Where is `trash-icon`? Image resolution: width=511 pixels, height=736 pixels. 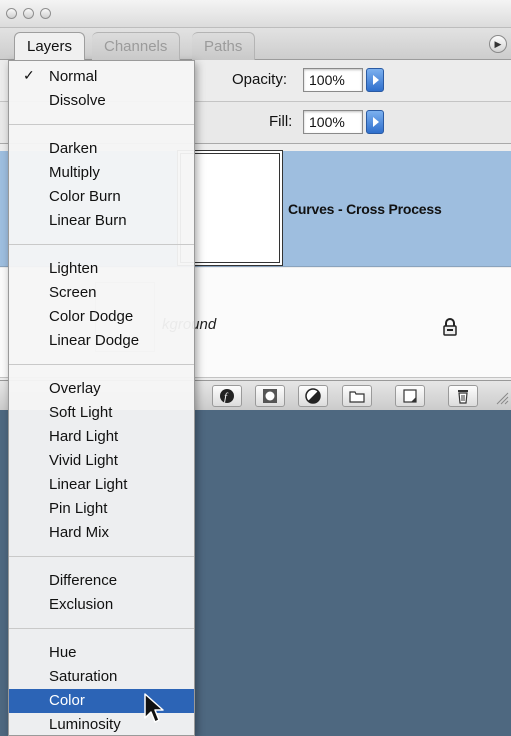 trash-icon is located at coordinates (463, 397).